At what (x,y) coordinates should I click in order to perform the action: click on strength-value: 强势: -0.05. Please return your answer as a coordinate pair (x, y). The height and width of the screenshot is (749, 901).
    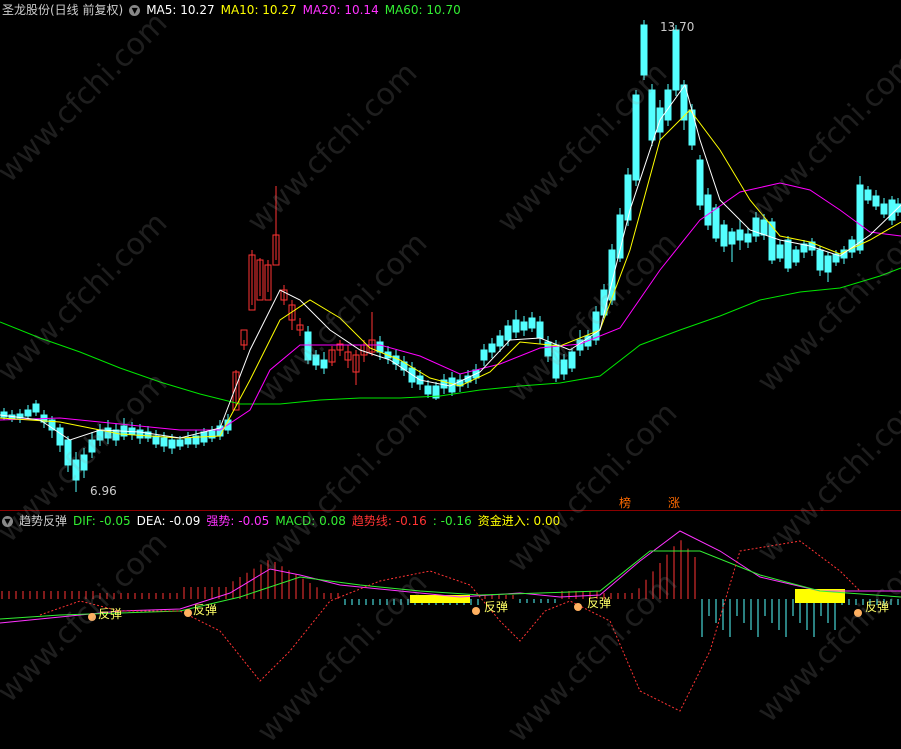
    Looking at the image, I should click on (238, 521).